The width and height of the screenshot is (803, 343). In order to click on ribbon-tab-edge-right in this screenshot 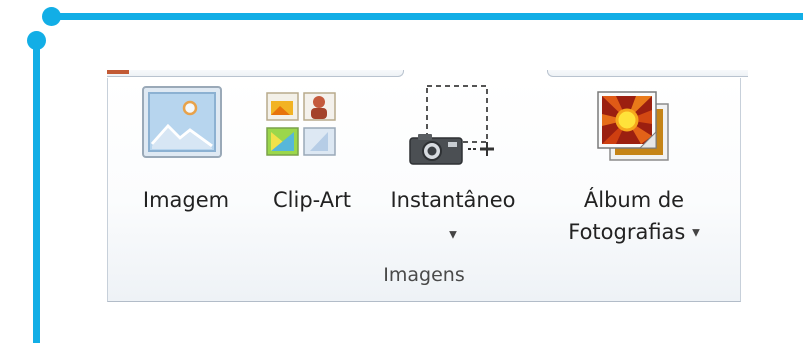, I will do `click(647, 73)`.